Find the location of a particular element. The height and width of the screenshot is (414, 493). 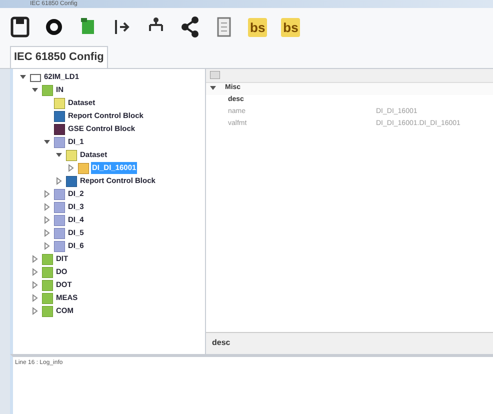

folder-icon is located at coordinates (35, 77).